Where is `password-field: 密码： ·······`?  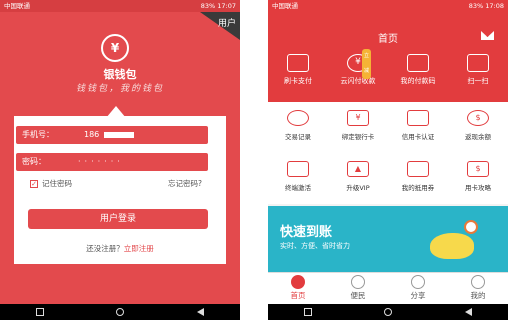
password-field: 密码： ······· is located at coordinates (112, 162).